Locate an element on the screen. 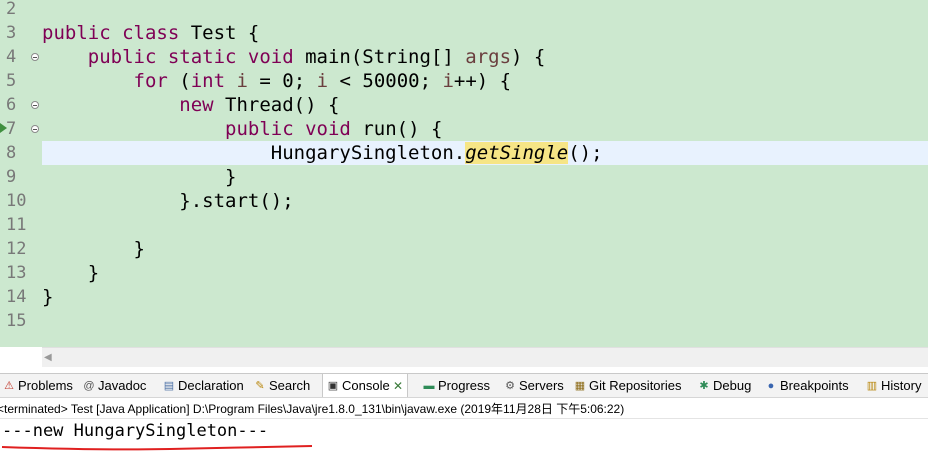  code-line-6: new Thread() { is located at coordinates (485, 105).